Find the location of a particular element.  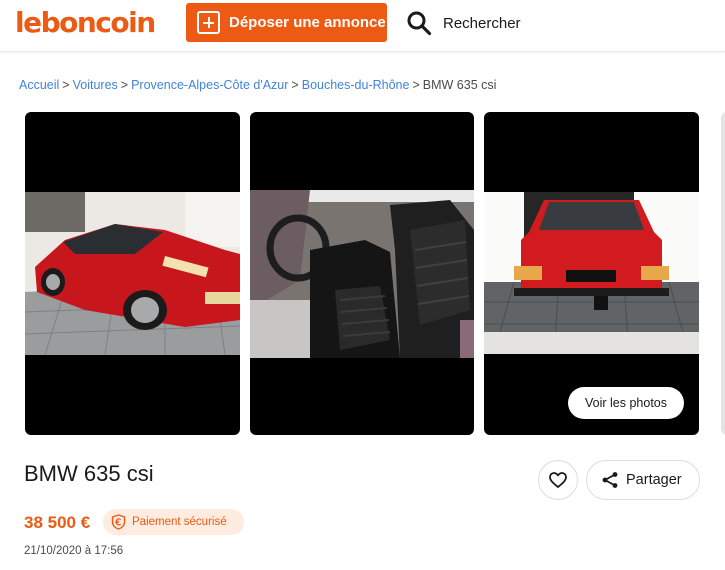

listing-title: BMW 635 csi is located at coordinates (89, 473).